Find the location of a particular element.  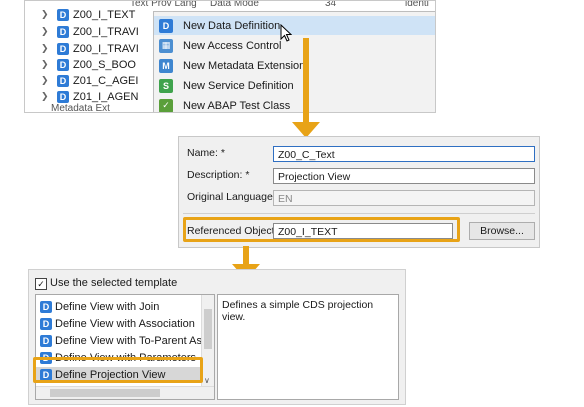

use-template-label: Use the selected template is located at coordinates (114, 283).